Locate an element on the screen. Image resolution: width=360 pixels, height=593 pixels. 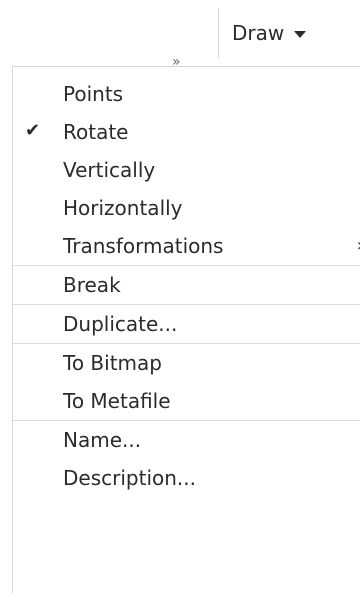
menu-item-horizontally: Horizontally is located at coordinates (186, 208).